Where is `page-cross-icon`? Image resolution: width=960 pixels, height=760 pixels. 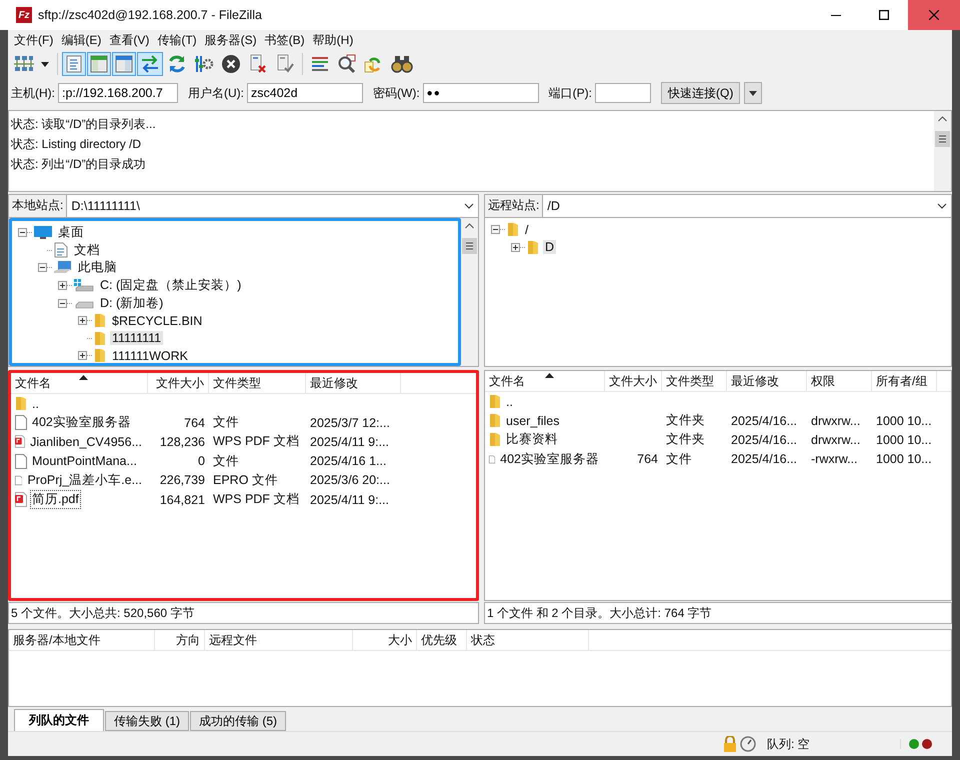
page-cross-icon is located at coordinates (258, 64).